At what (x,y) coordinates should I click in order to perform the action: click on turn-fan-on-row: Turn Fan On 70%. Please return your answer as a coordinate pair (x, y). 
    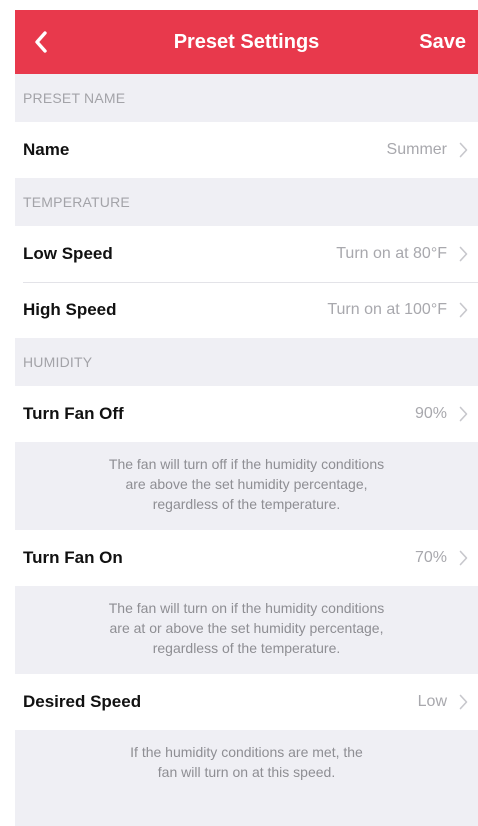
    Looking at the image, I should click on (246, 558).